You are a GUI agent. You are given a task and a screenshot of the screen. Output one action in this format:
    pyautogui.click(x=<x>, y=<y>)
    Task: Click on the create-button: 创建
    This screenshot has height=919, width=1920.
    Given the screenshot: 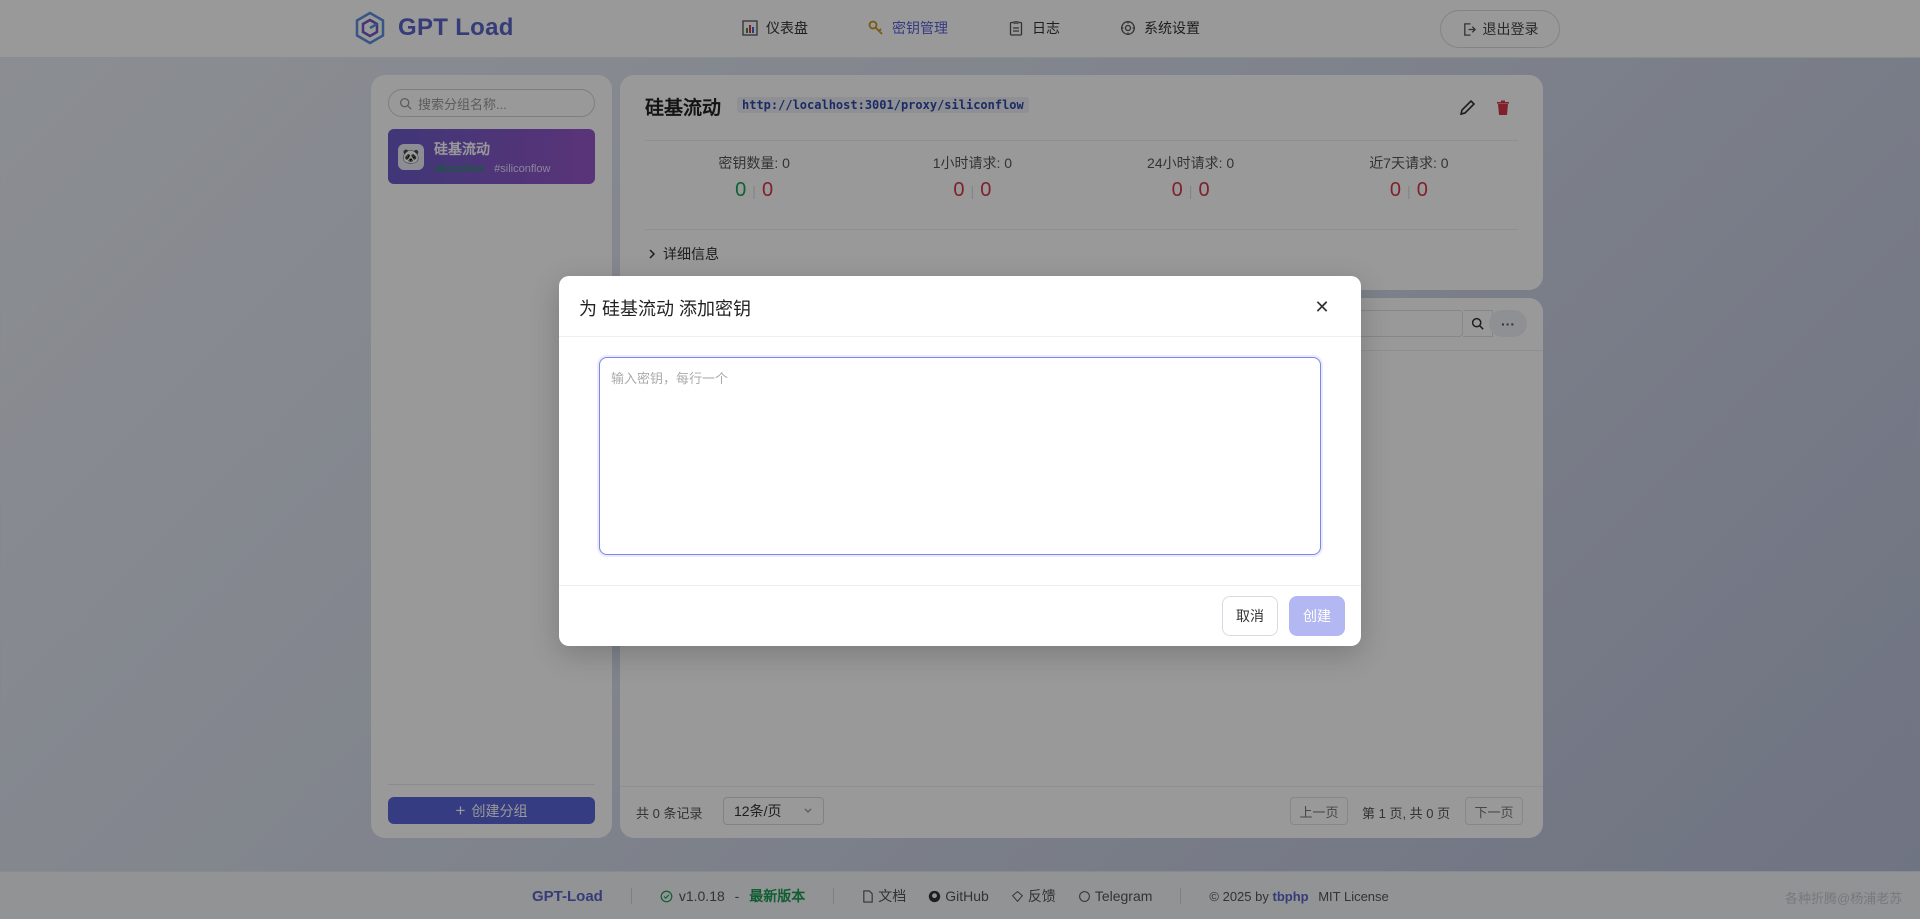 What is the action you would take?
    pyautogui.click(x=1317, y=616)
    